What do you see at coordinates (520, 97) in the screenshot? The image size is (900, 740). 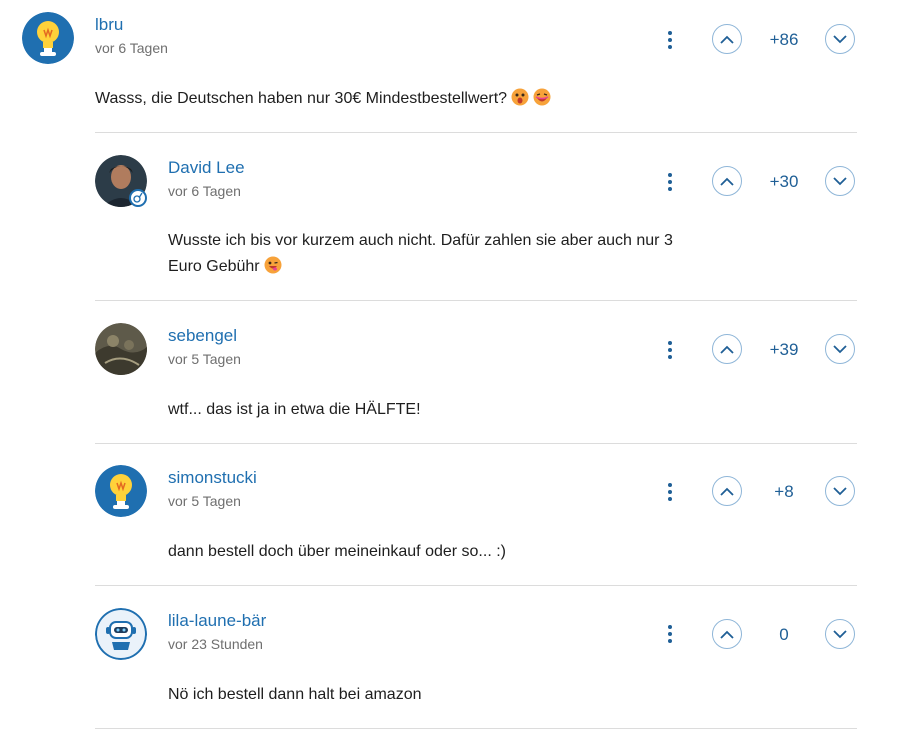 I see `surprised-emoji` at bounding box center [520, 97].